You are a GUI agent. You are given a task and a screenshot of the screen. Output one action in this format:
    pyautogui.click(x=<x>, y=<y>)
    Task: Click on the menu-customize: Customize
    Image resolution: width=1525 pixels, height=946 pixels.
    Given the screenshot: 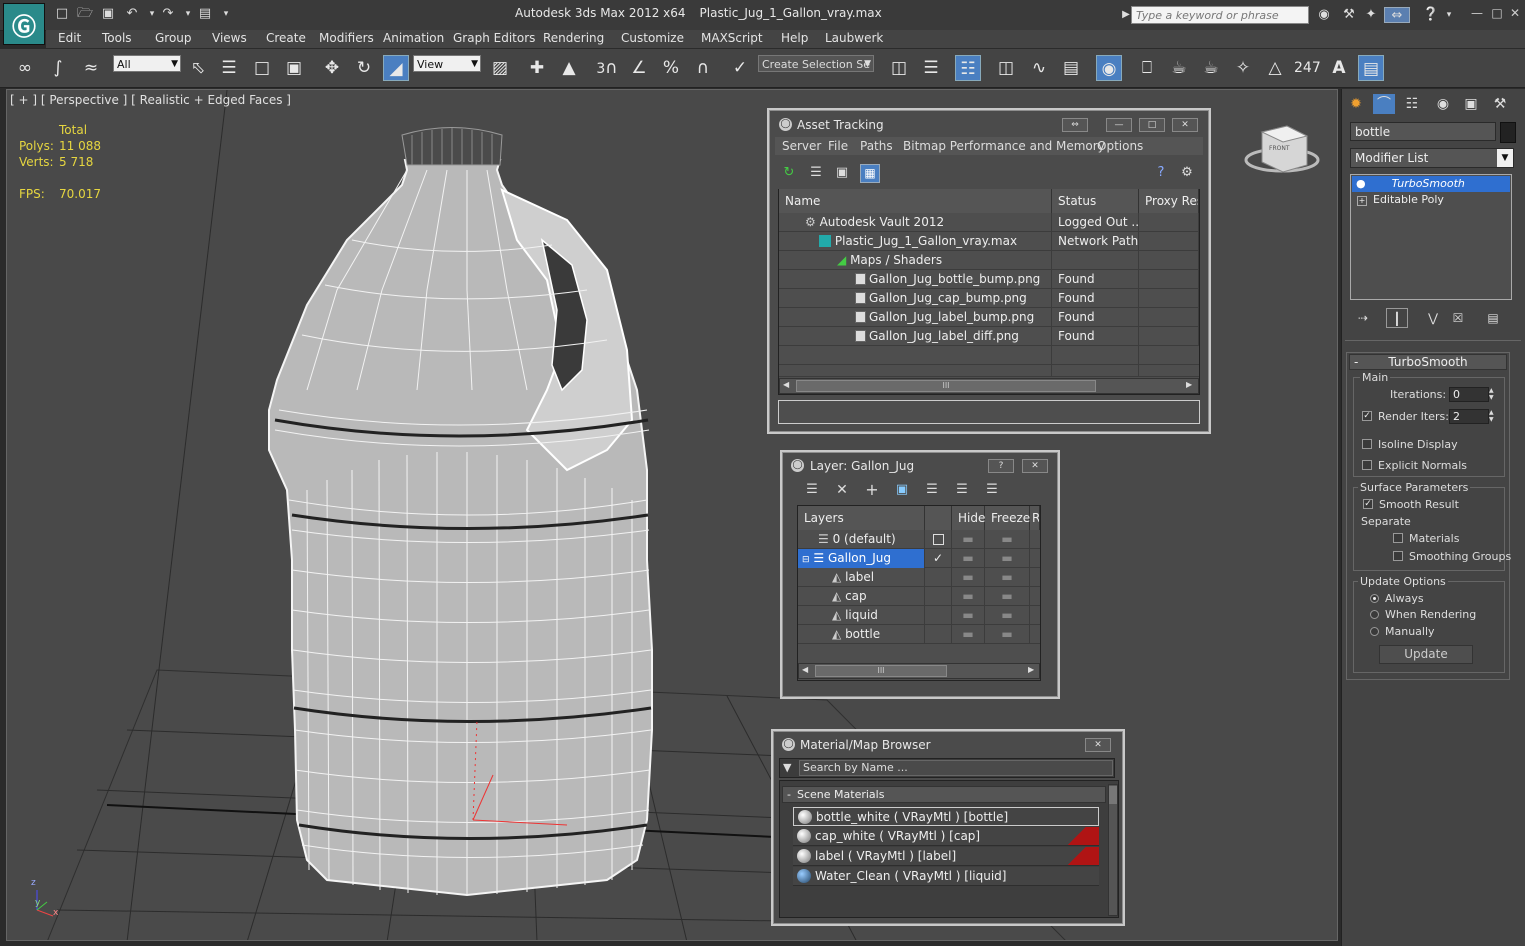 What is the action you would take?
    pyautogui.click(x=652, y=38)
    